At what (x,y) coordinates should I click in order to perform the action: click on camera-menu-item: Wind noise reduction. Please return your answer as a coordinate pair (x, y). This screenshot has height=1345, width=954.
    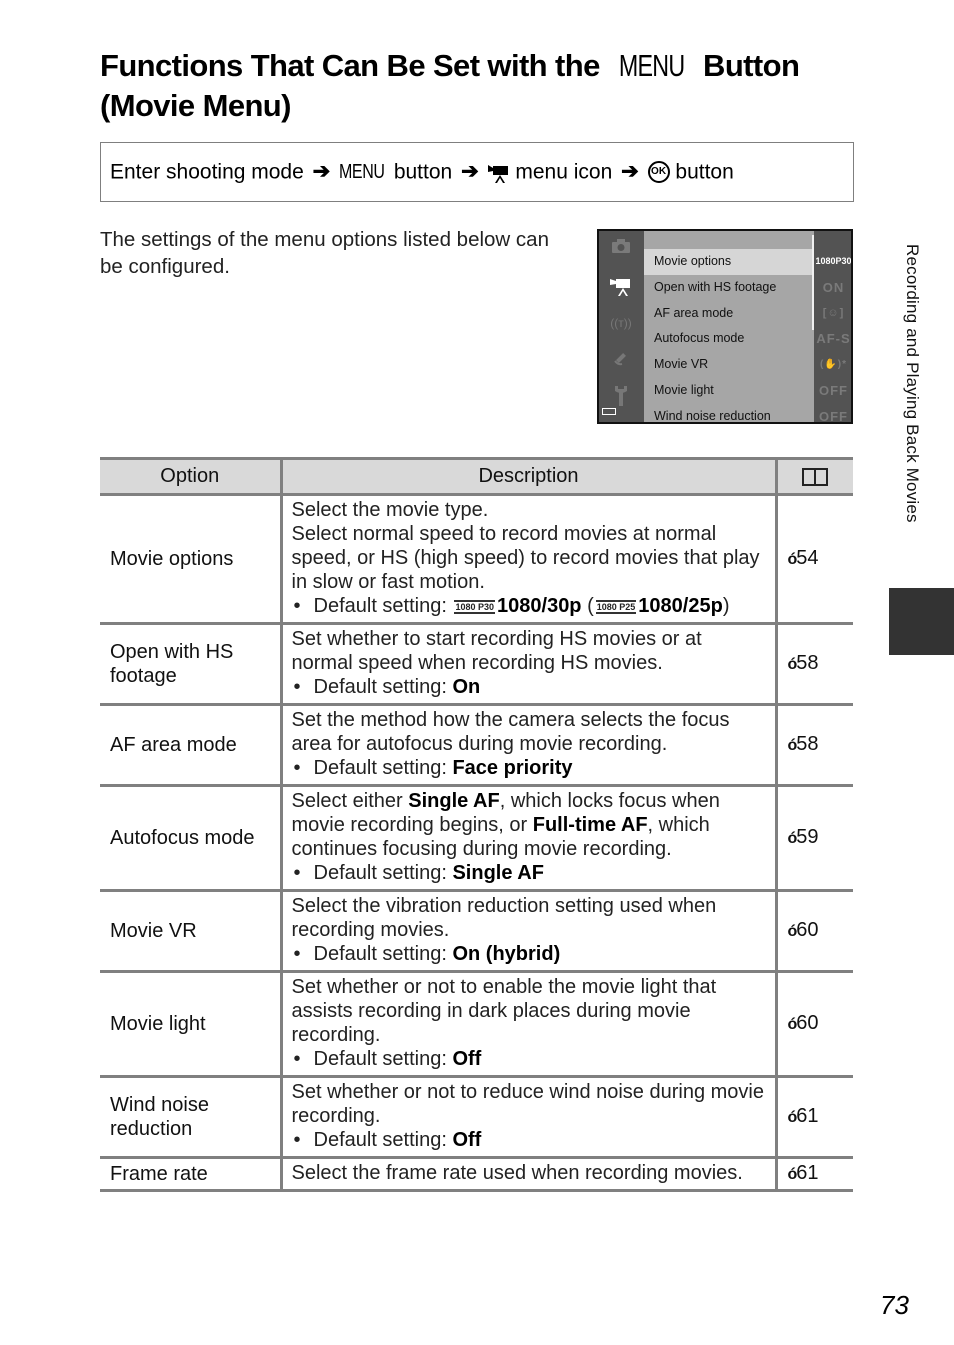
    Looking at the image, I should click on (729, 413).